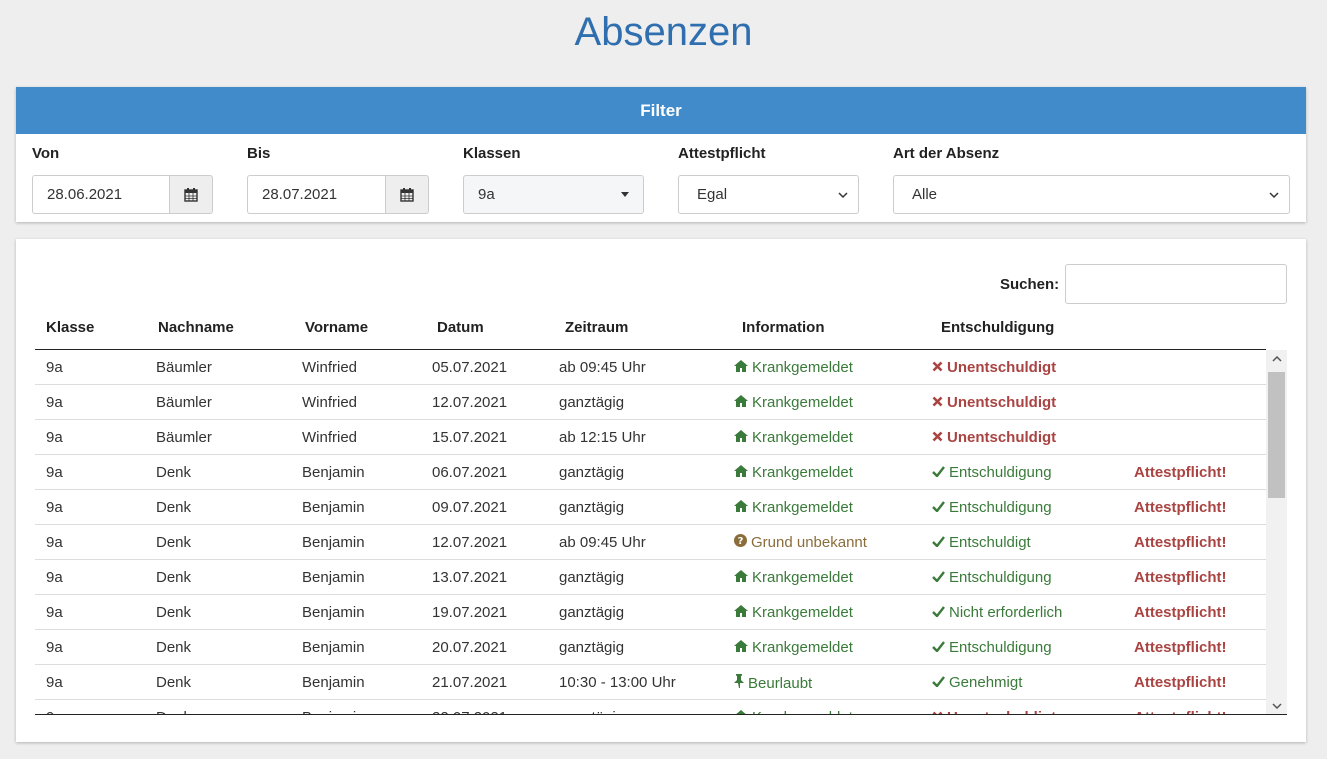  I want to click on scrollbar, so click(1276, 532).